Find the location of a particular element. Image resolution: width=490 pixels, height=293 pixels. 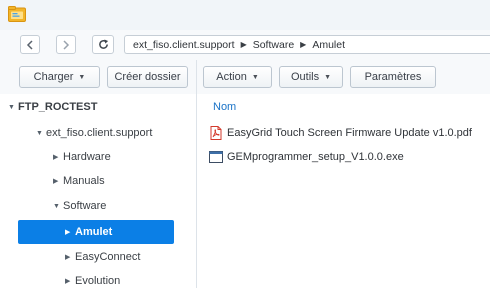

chevron-left-icon is located at coordinates (29, 44).